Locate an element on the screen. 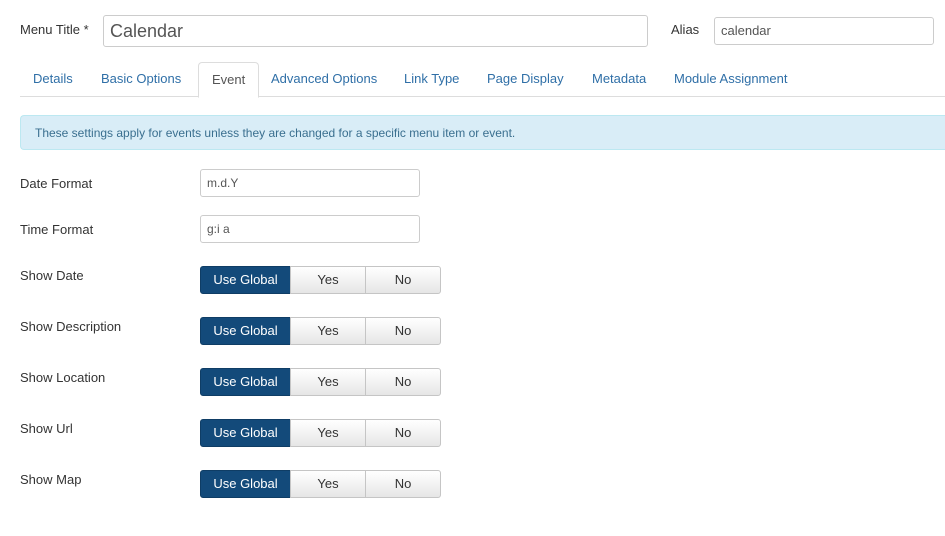 This screenshot has height=536, width=945. show-map-label: Show Map is located at coordinates (51, 479).